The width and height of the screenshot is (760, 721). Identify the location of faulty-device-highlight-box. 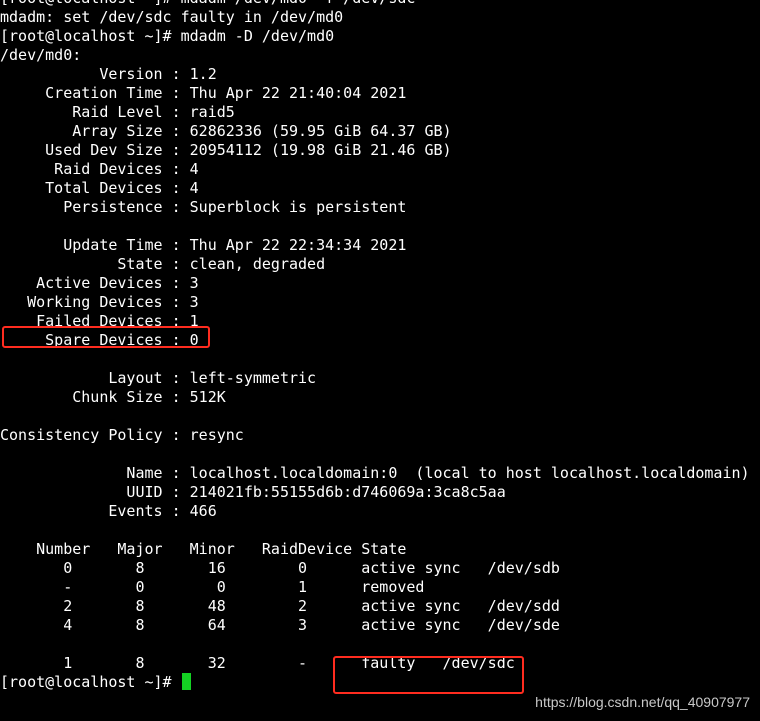
(428, 675).